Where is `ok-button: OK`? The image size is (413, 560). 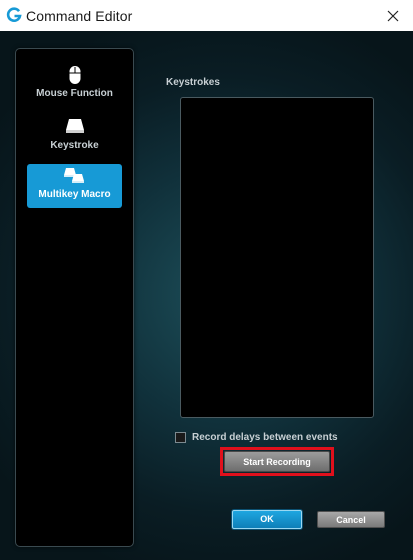 ok-button: OK is located at coordinates (267, 519).